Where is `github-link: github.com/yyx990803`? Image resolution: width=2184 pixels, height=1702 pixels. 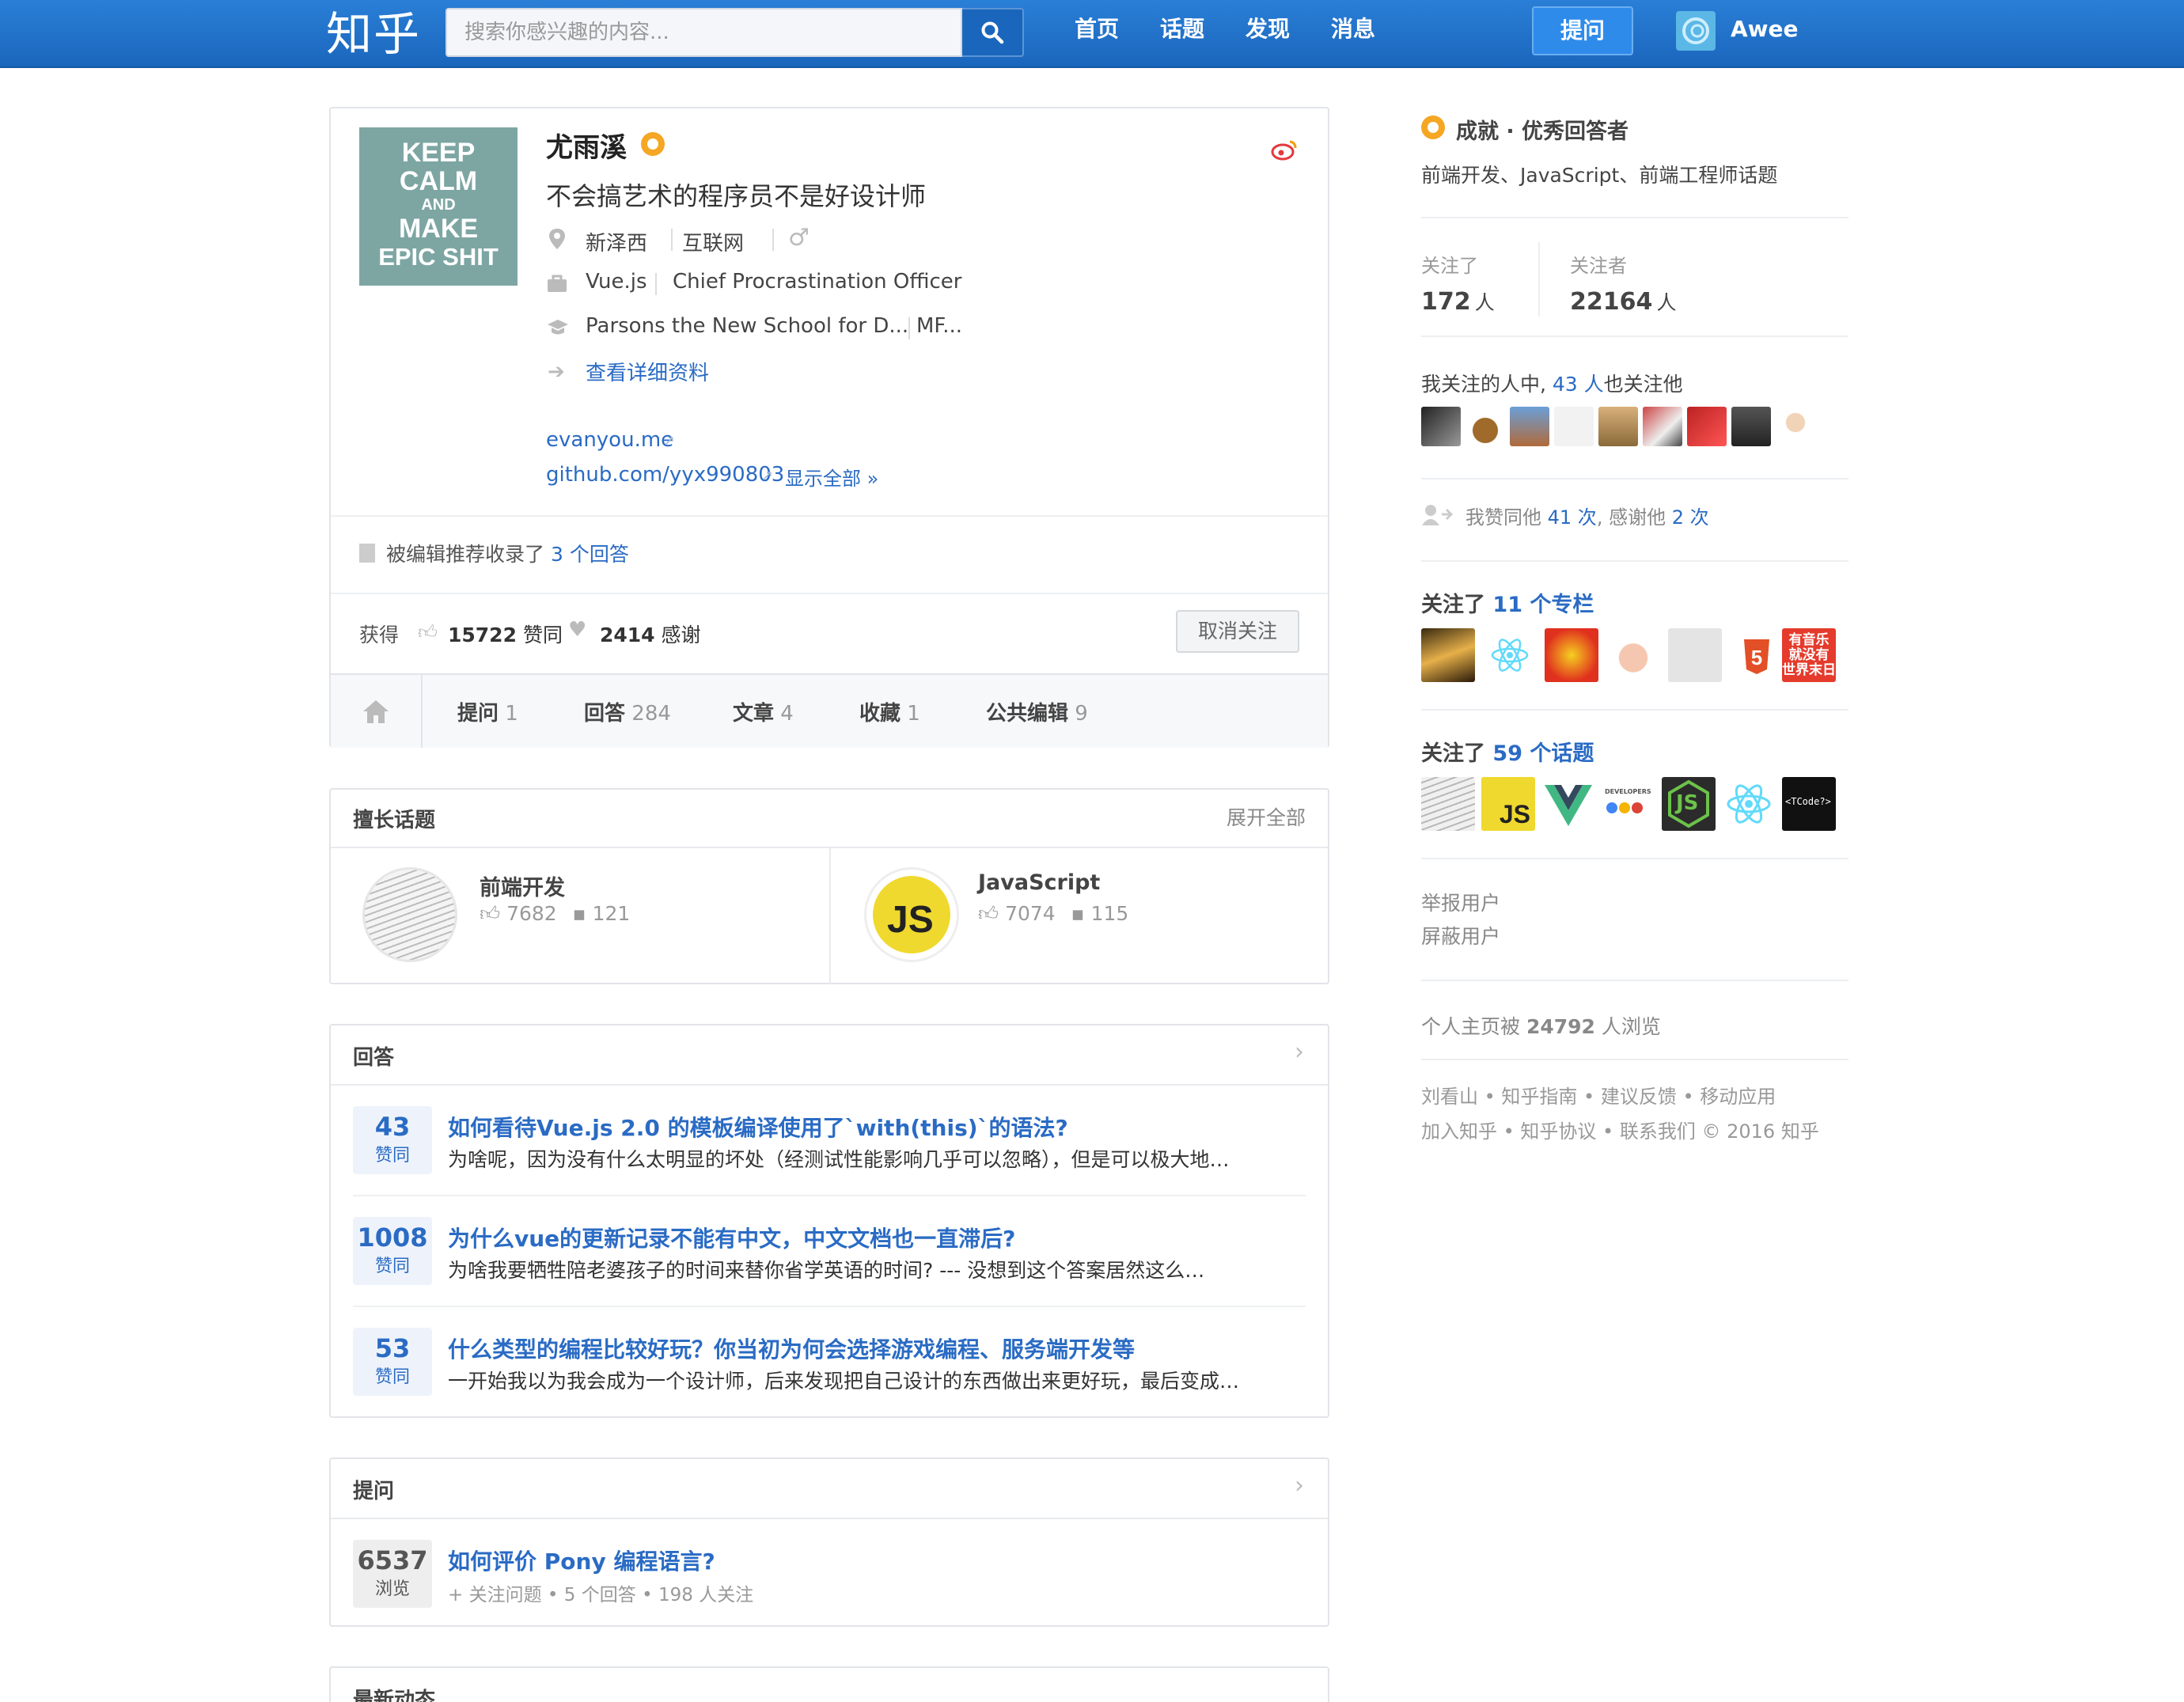
github-link: github.com/yyx990803 is located at coordinates (665, 475).